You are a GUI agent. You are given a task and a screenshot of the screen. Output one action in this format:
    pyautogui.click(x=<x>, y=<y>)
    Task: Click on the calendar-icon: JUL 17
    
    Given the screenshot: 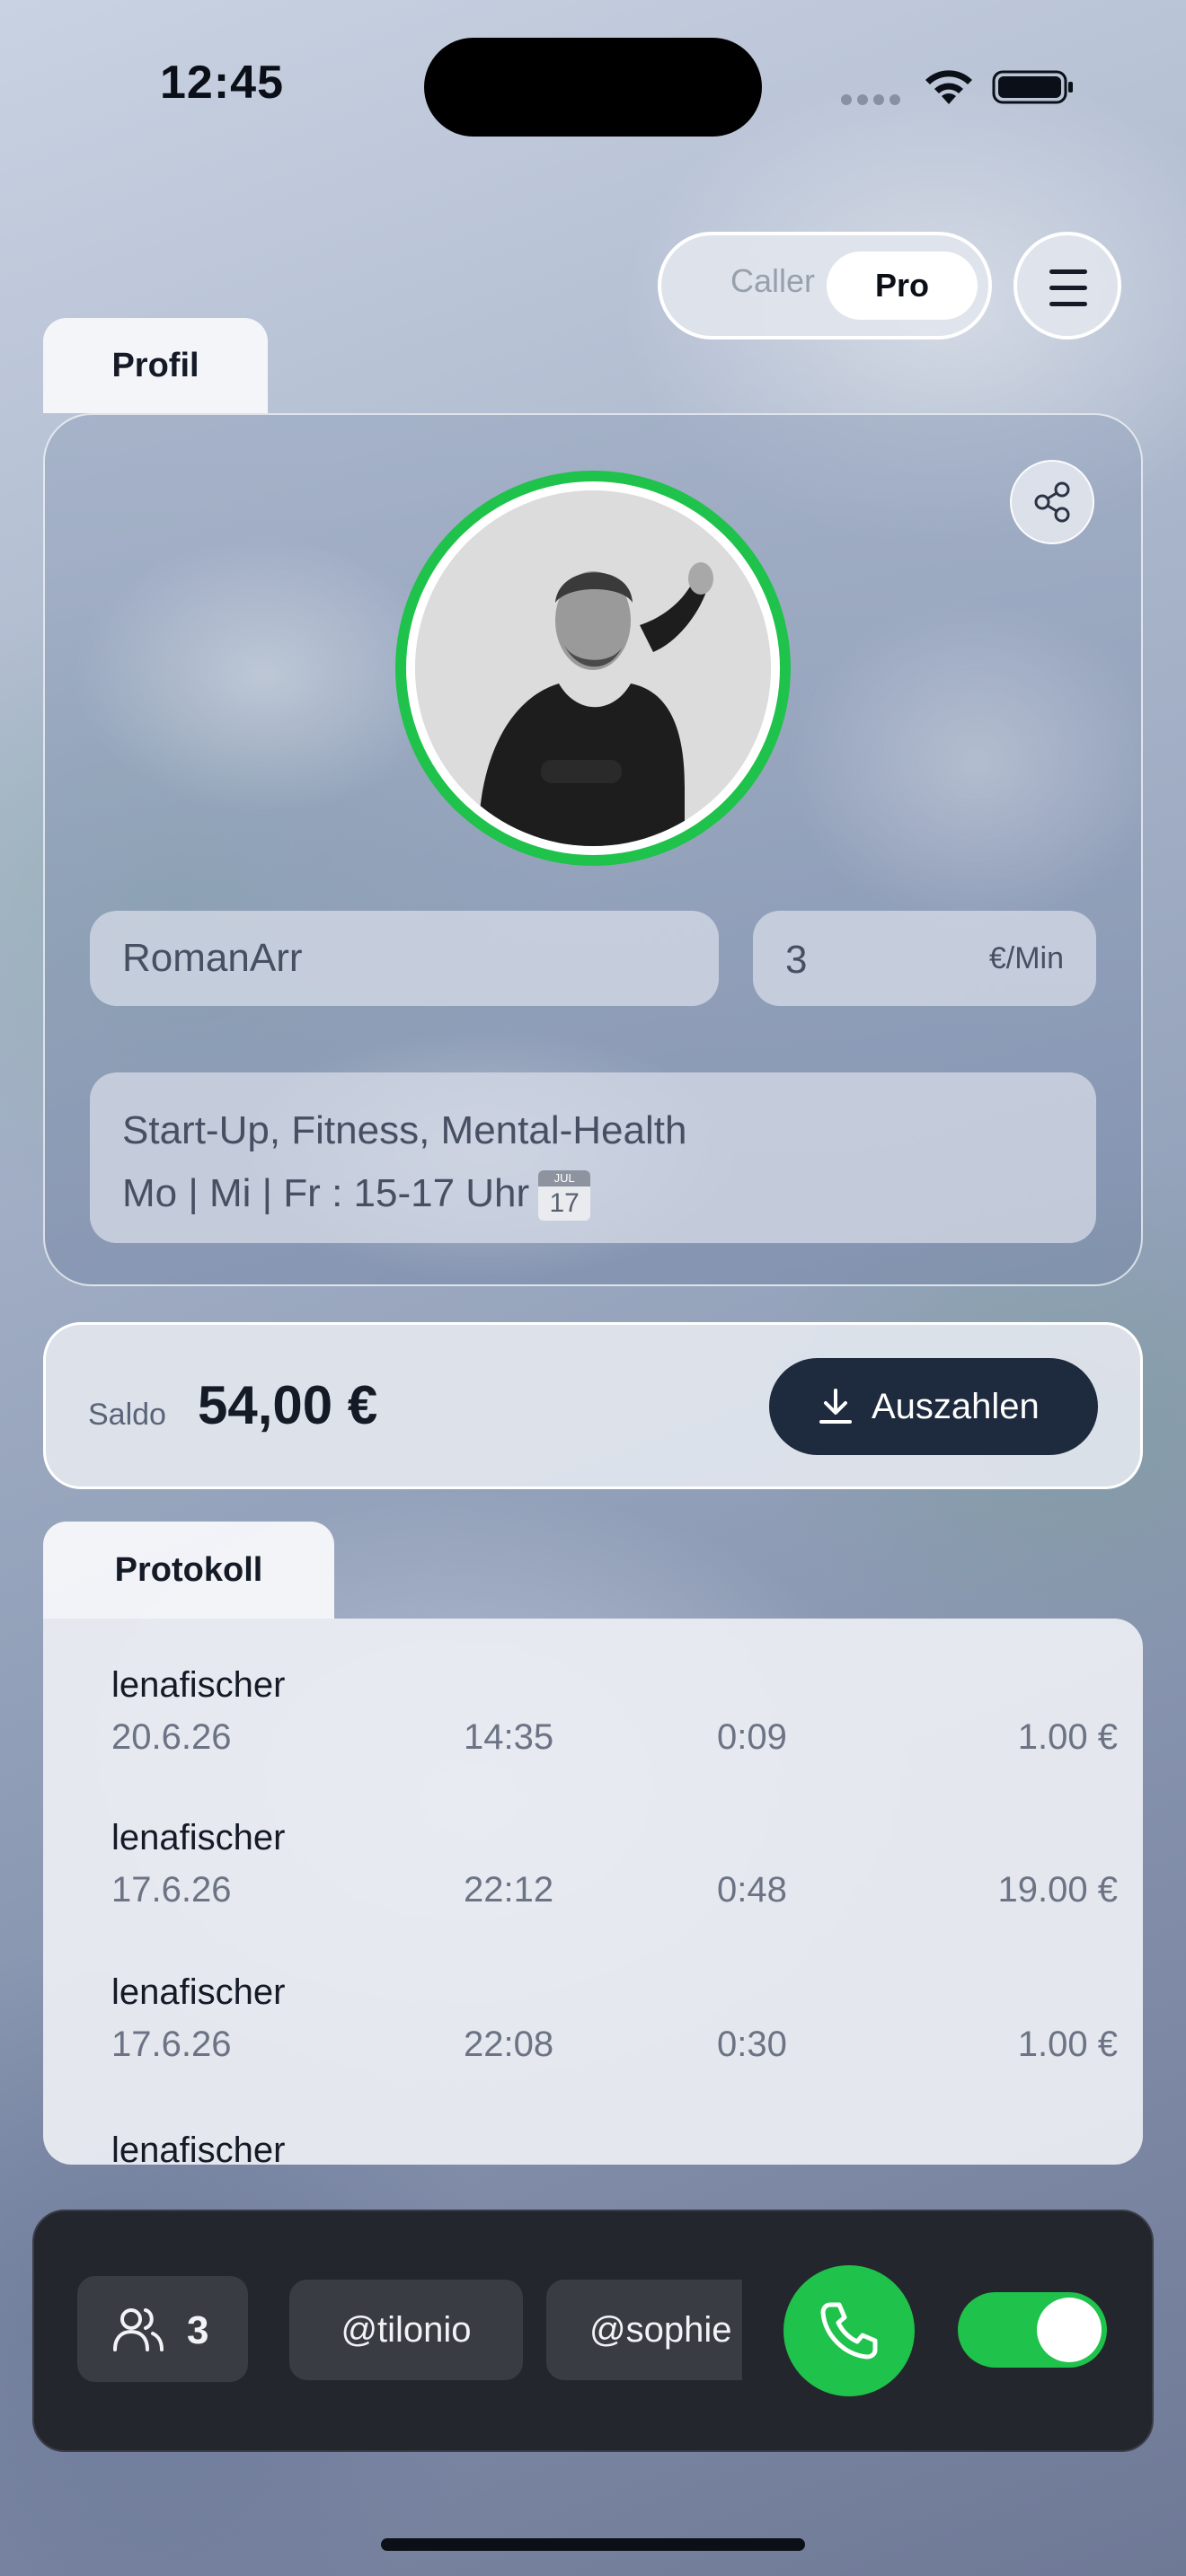 What is the action you would take?
    pyautogui.click(x=564, y=1196)
    